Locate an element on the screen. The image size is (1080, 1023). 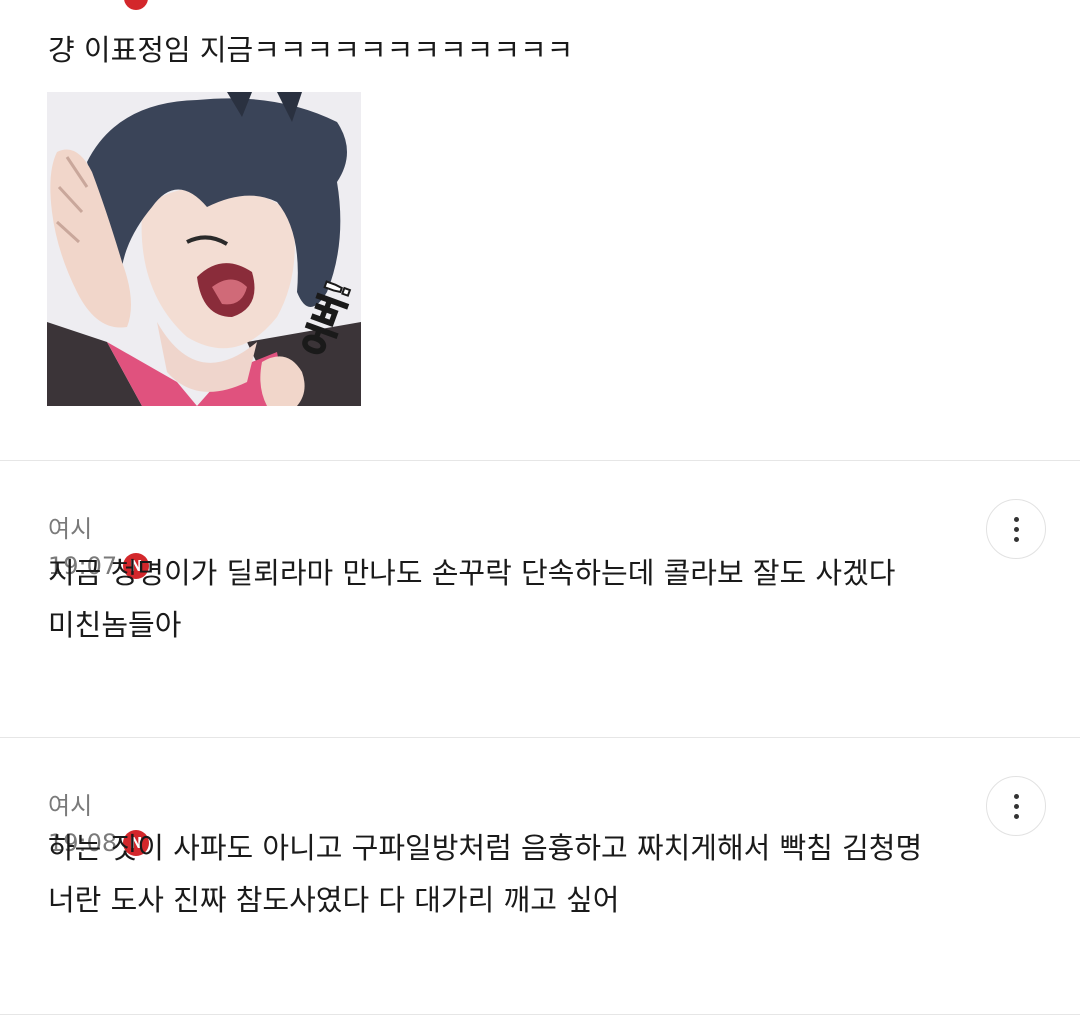
divider is located at coordinates (540, 1014).